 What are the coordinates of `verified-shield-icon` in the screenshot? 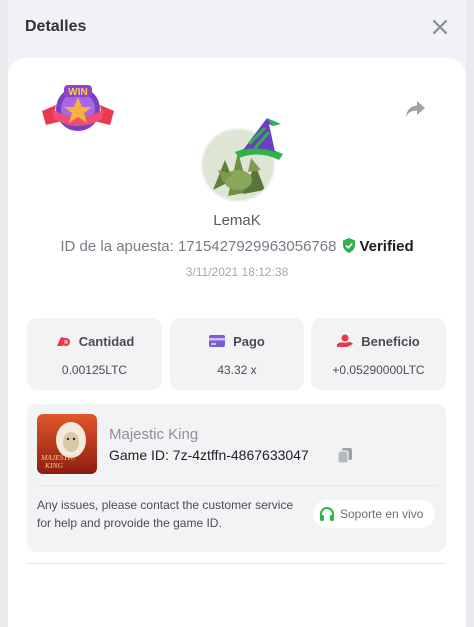 It's located at (349, 245).